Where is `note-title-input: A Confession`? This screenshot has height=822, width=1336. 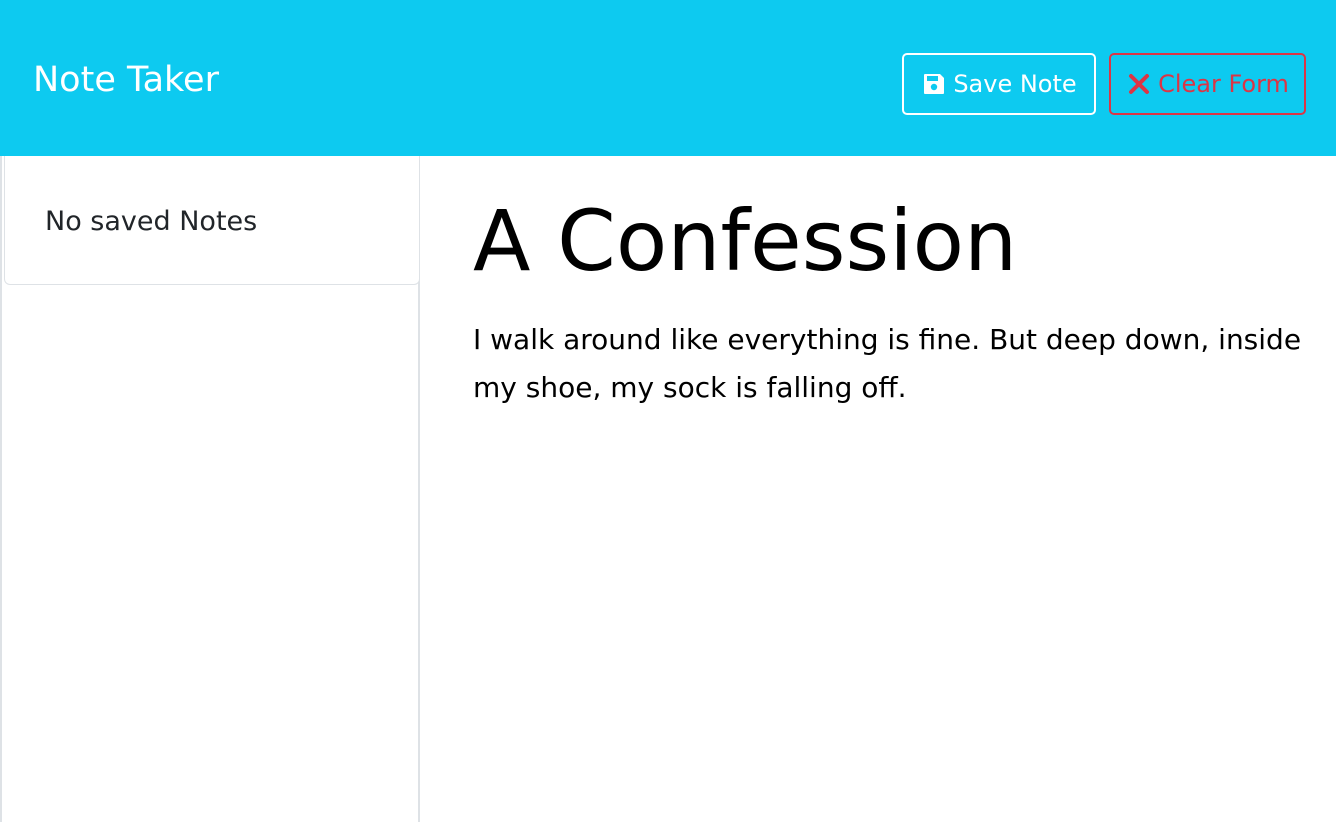
note-title-input: A Confession is located at coordinates (745, 241).